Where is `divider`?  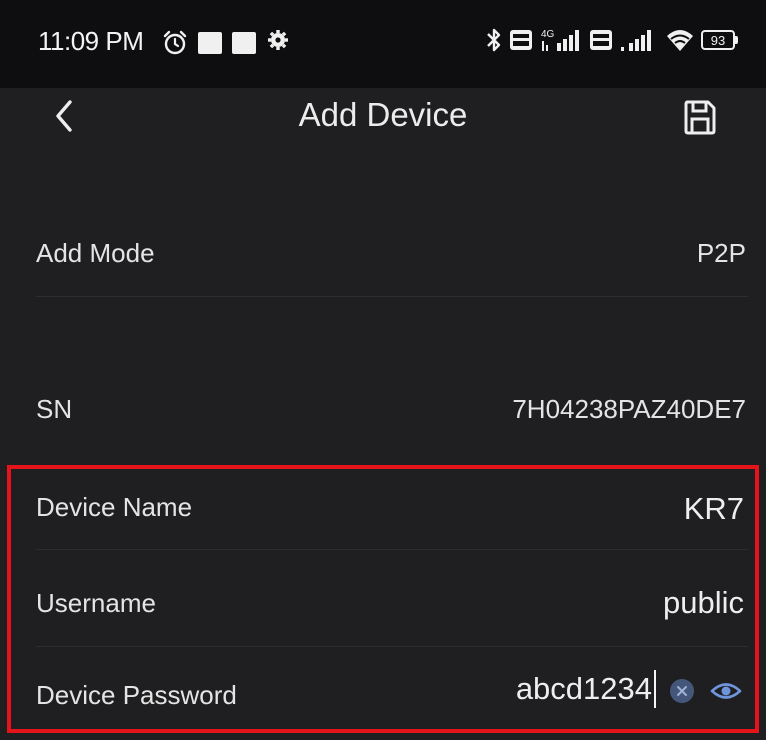
divider is located at coordinates (392, 296).